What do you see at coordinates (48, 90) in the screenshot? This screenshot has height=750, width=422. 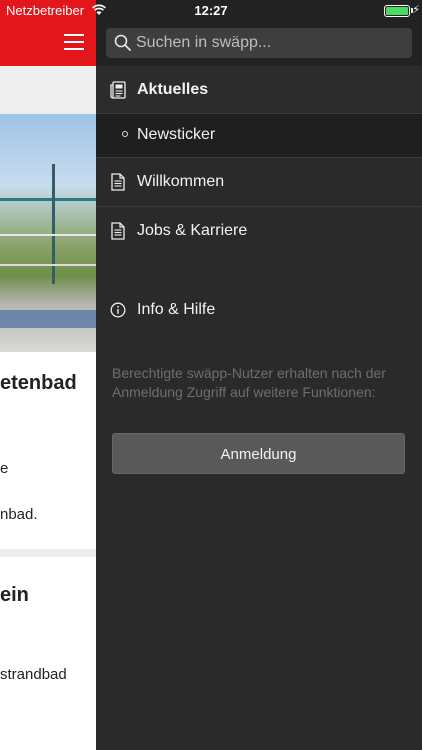 I see `subheader-strip` at bounding box center [48, 90].